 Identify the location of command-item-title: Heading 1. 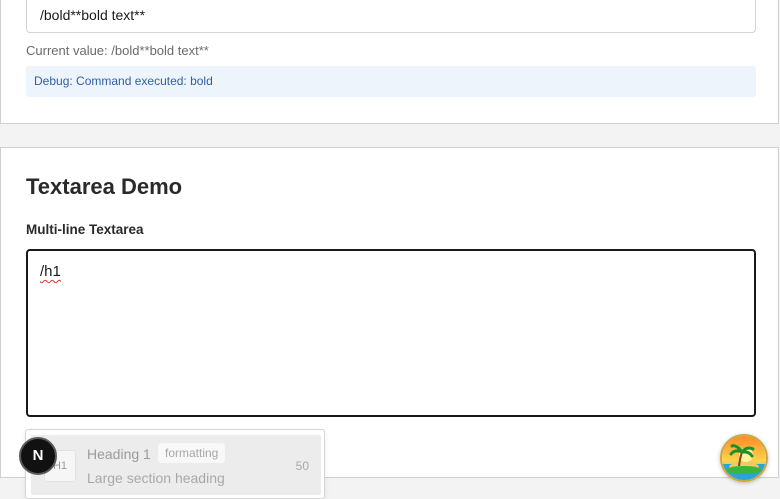
(119, 454).